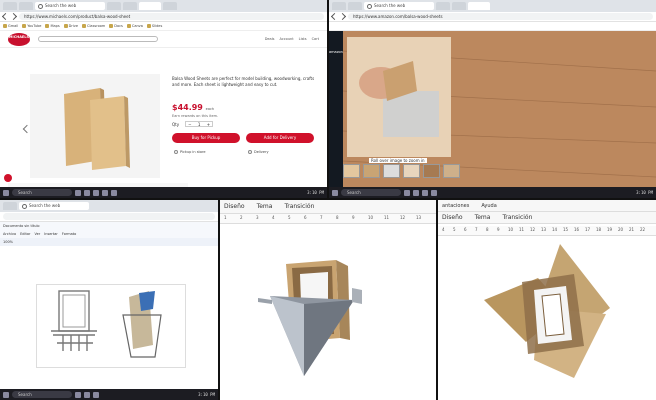  What do you see at coordinates (455, 206) in the screenshot?
I see `menu-annotations: antaciones` at bounding box center [455, 206].